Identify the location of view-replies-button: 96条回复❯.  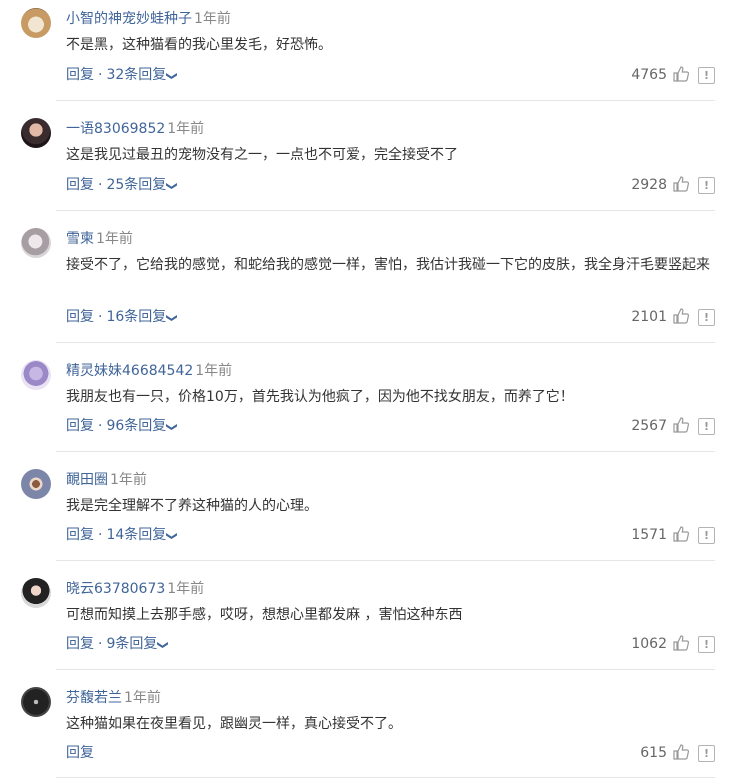
(142, 426).